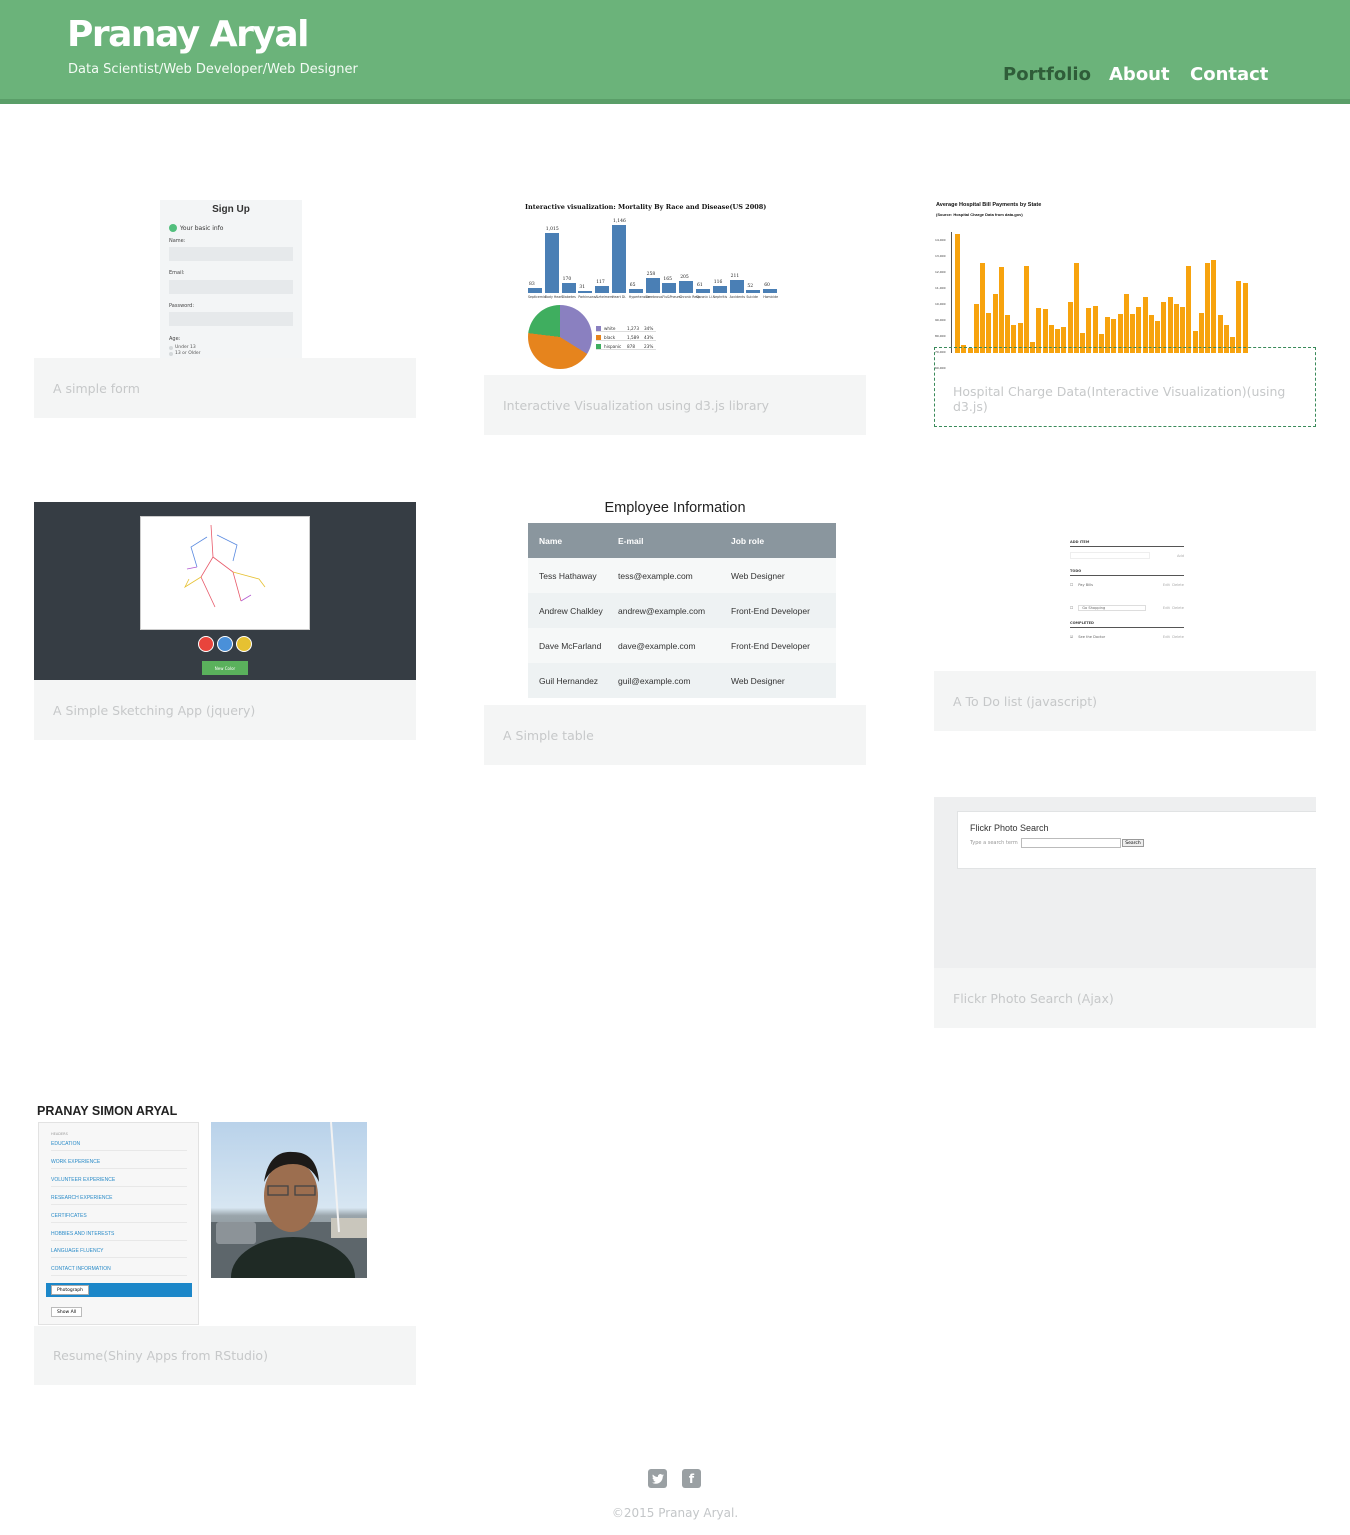  What do you see at coordinates (119, 1182) in the screenshot?
I see `resume-link-volunteer: VOLUNTEER EXPERIENCE` at bounding box center [119, 1182].